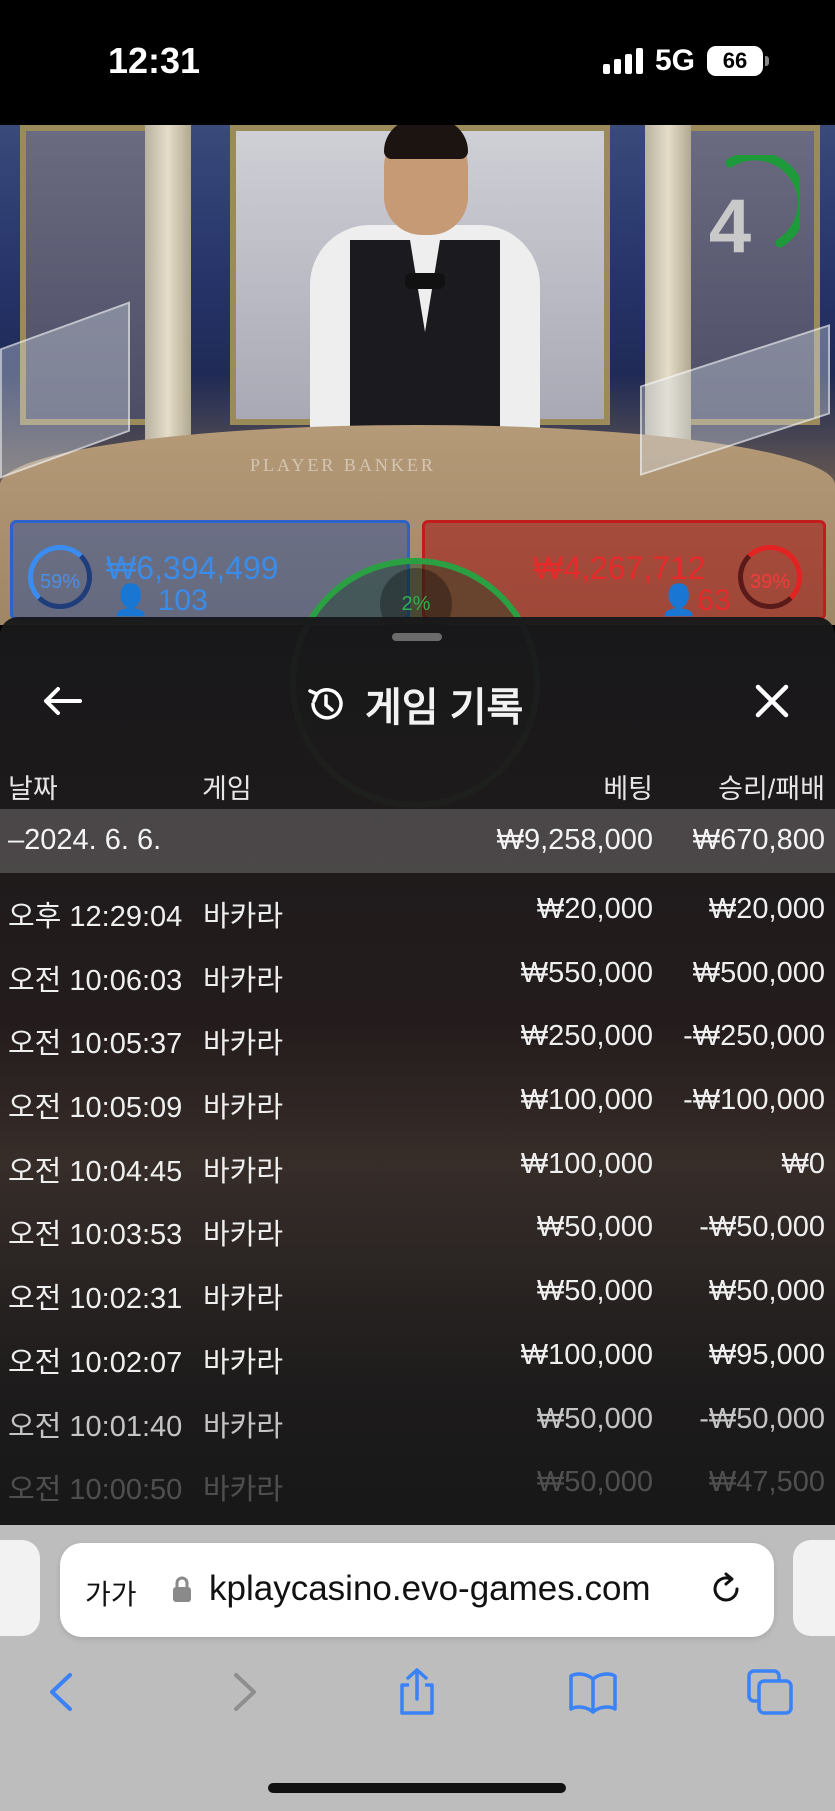 The height and width of the screenshot is (1811, 835). What do you see at coordinates (182, 1589) in the screenshot?
I see `lock-icon` at bounding box center [182, 1589].